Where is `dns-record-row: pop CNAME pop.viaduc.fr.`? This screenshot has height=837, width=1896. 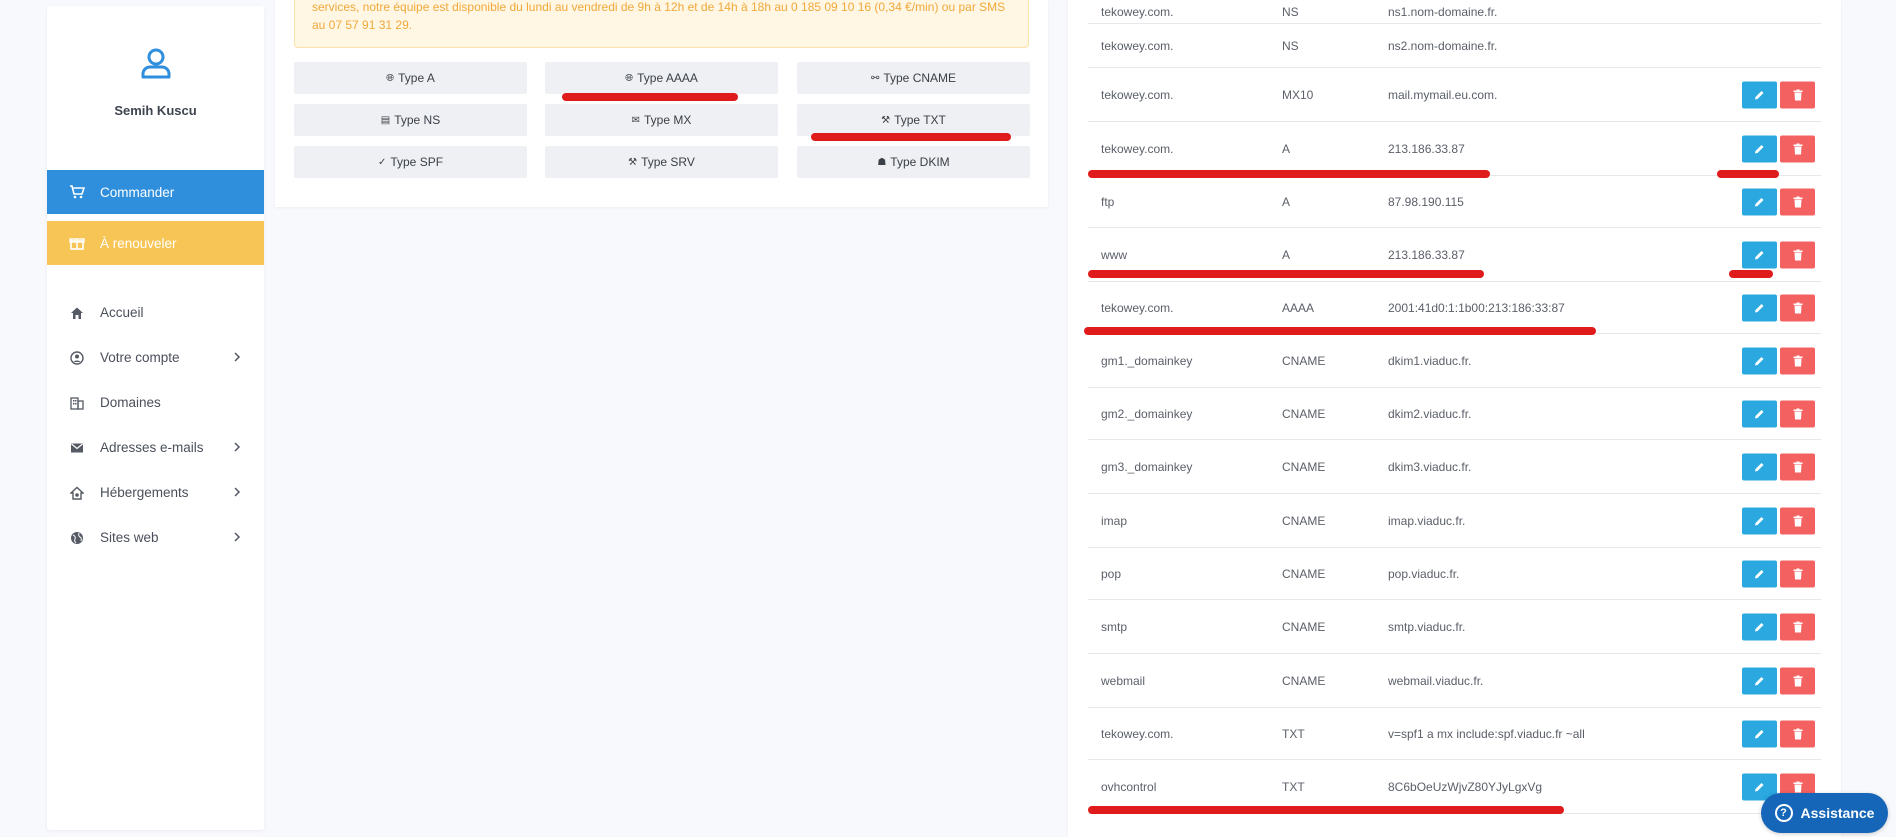
dns-record-row: pop CNAME pop.viaduc.fr. is located at coordinates (1454, 574).